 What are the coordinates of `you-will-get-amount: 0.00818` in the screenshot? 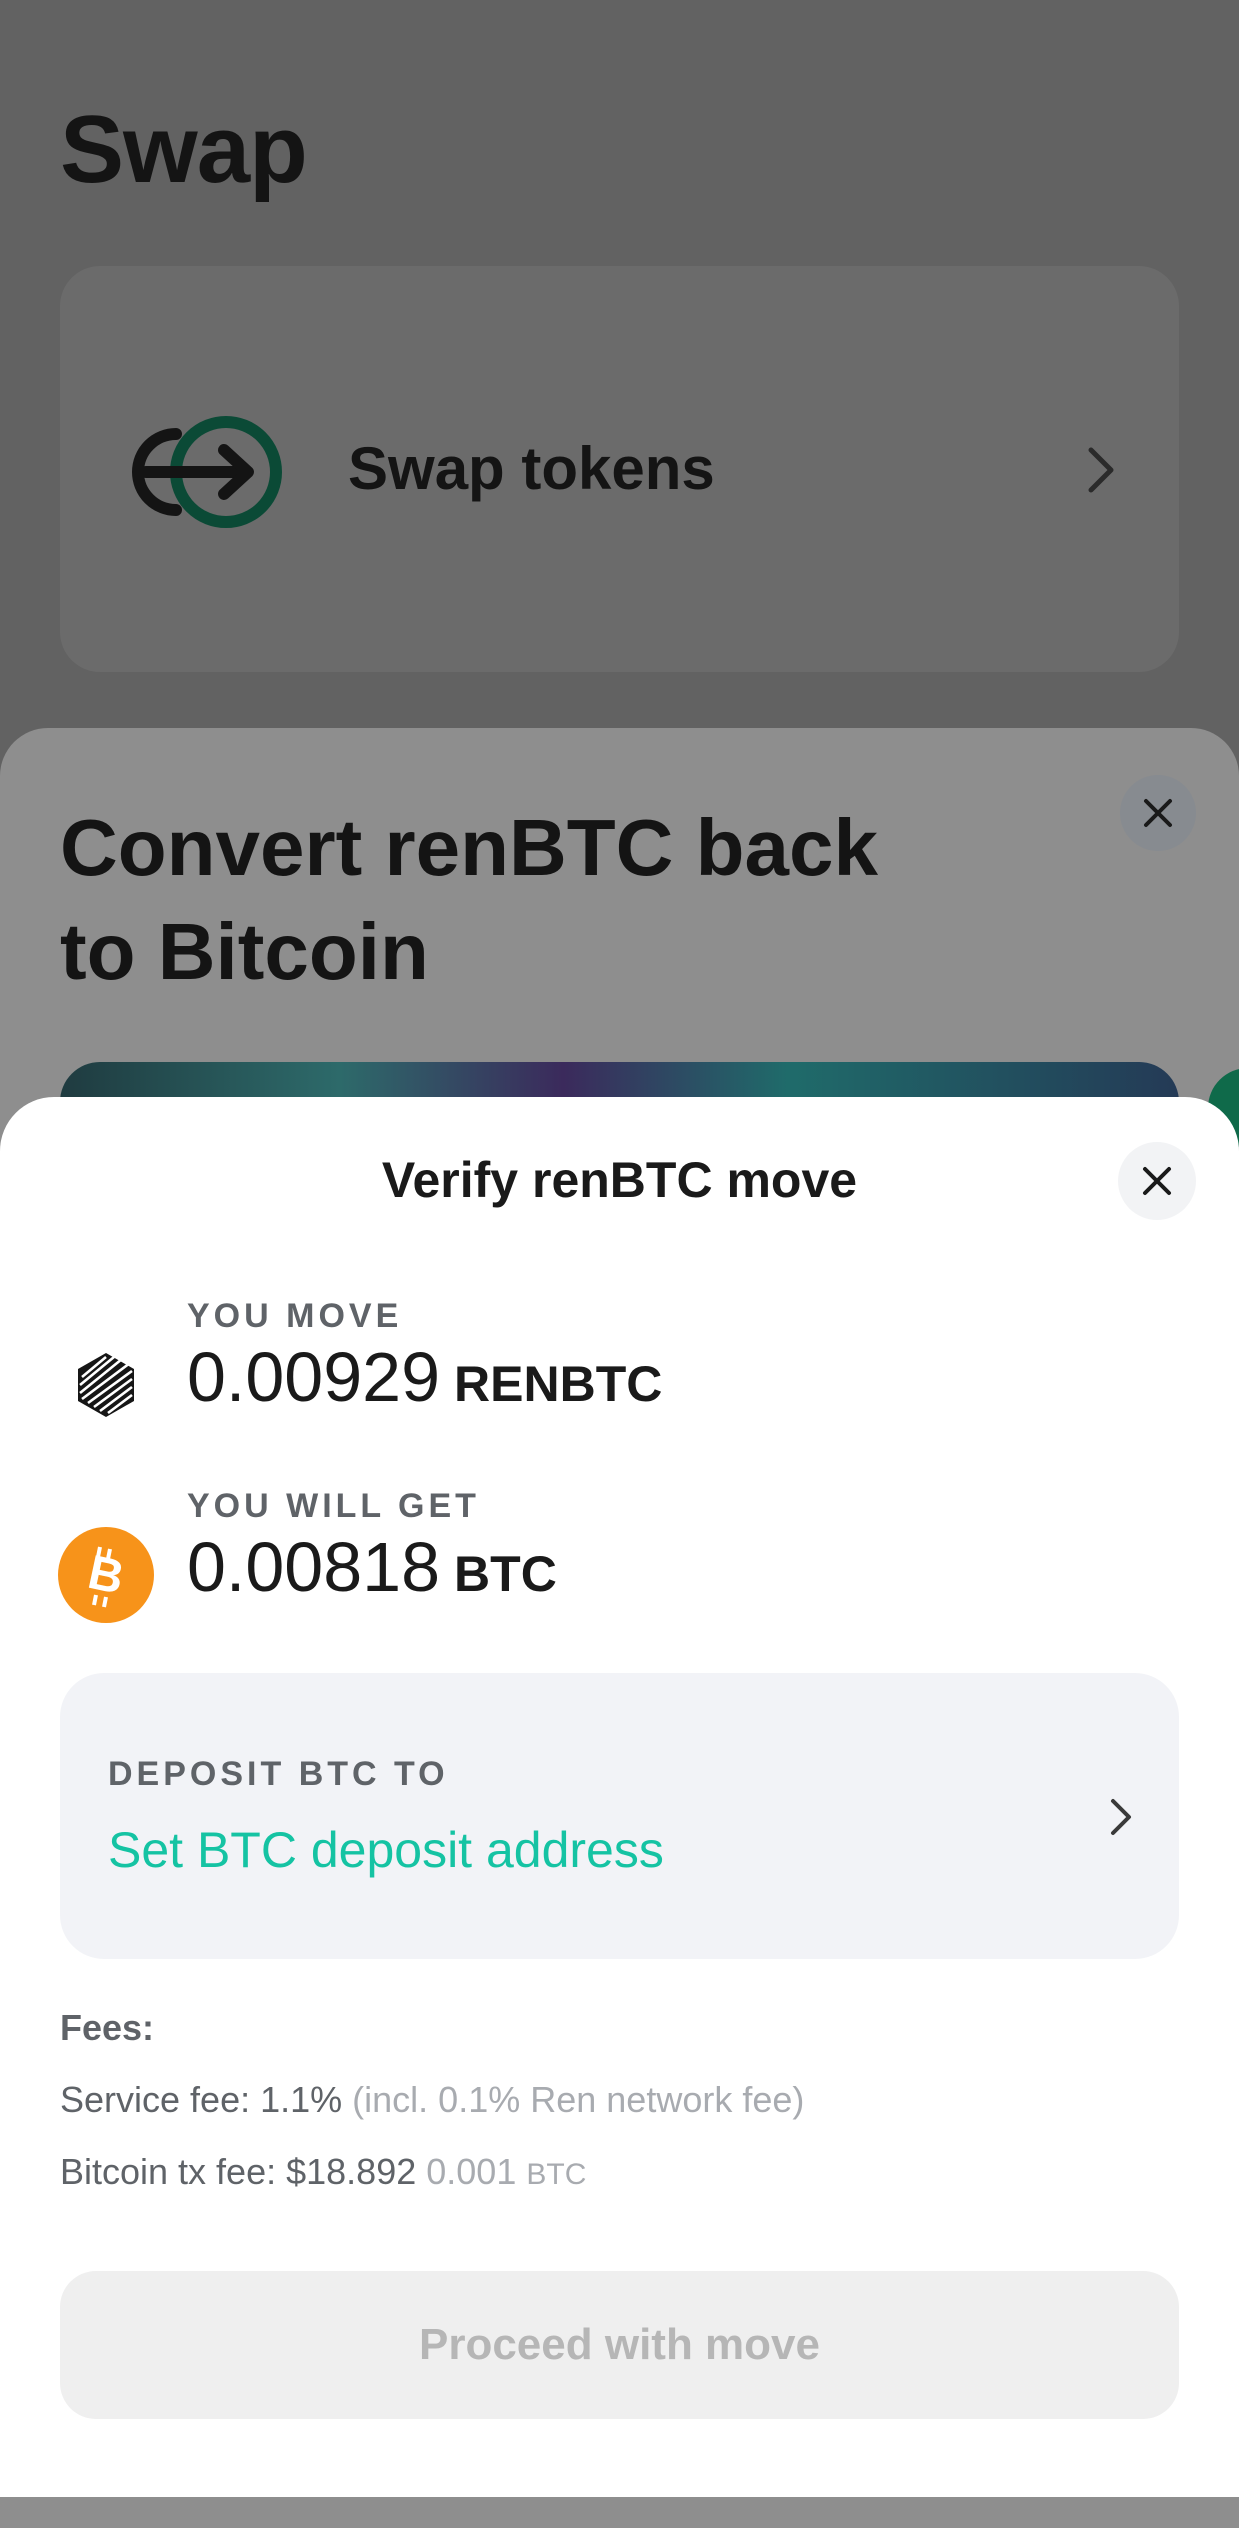 It's located at (314, 1567).